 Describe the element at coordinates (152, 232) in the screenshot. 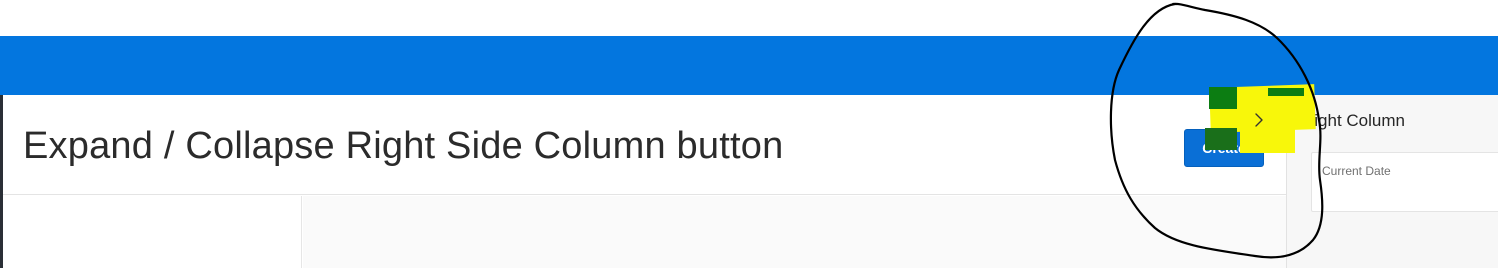

I see `left-body-column` at that location.